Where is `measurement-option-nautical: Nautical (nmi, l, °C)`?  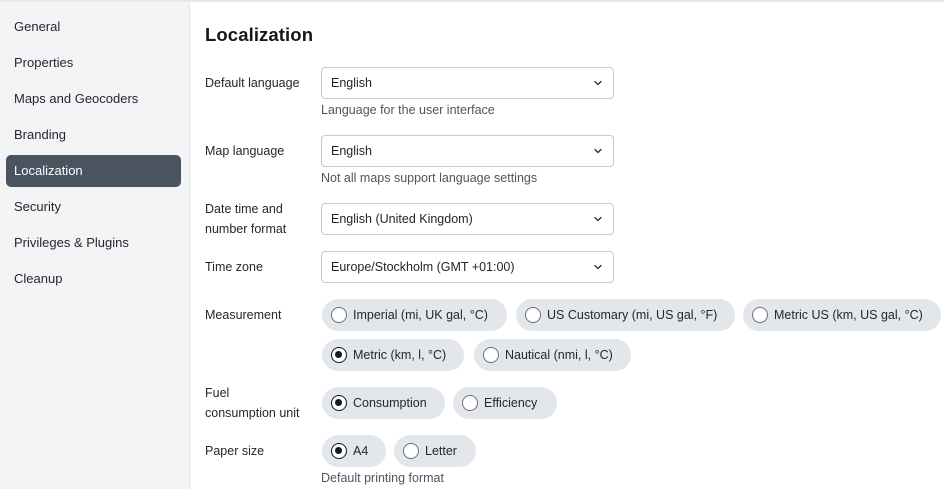
measurement-option-nautical: Nautical (nmi, l, °C) is located at coordinates (552, 355).